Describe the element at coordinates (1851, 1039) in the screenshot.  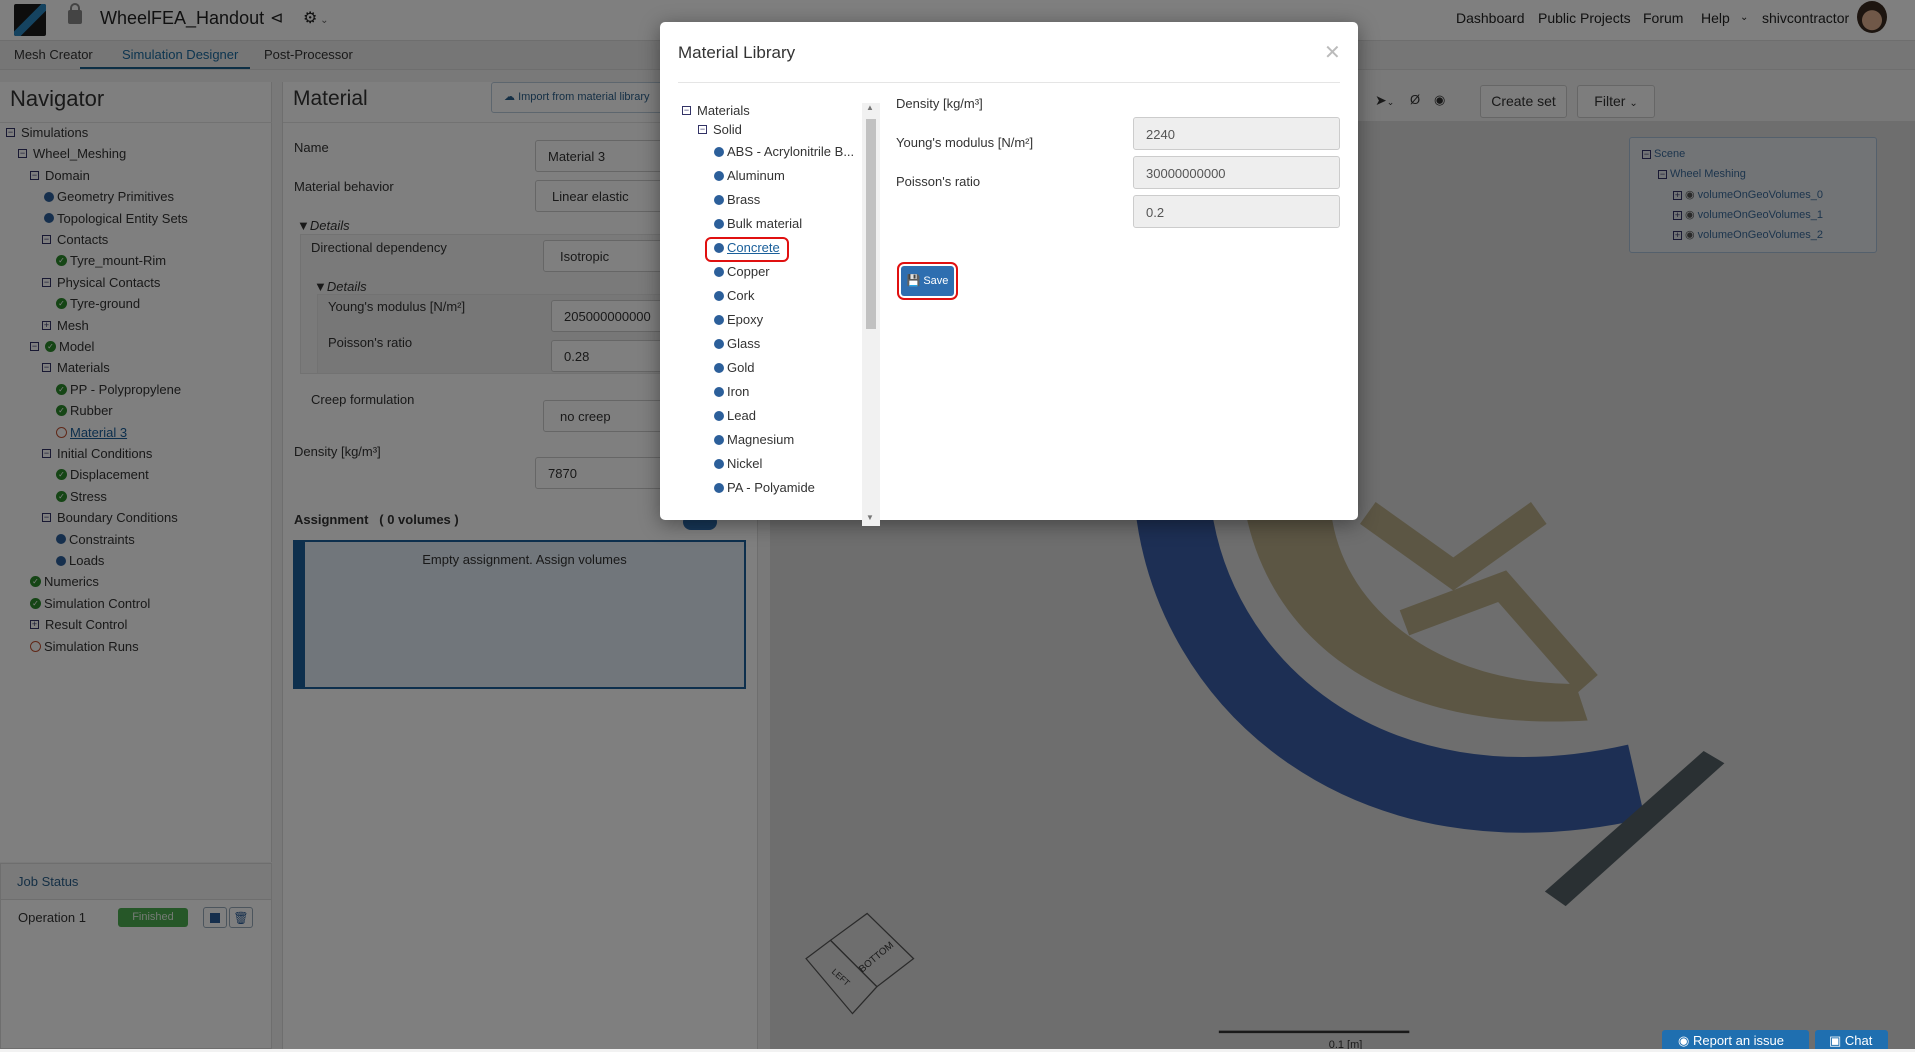
I see `chat-button: ▣ Chat` at that location.